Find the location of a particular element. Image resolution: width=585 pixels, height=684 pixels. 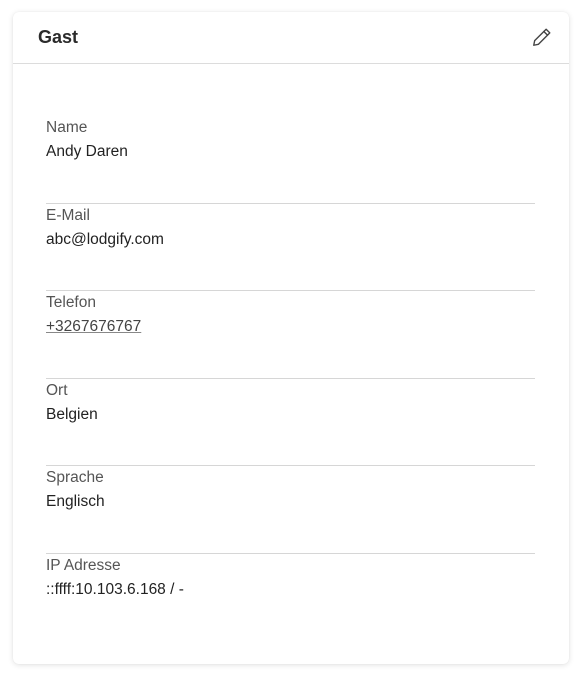

field-ip: IP Adresse ::ffff:10.103.6.168 / - is located at coordinates (290, 598).